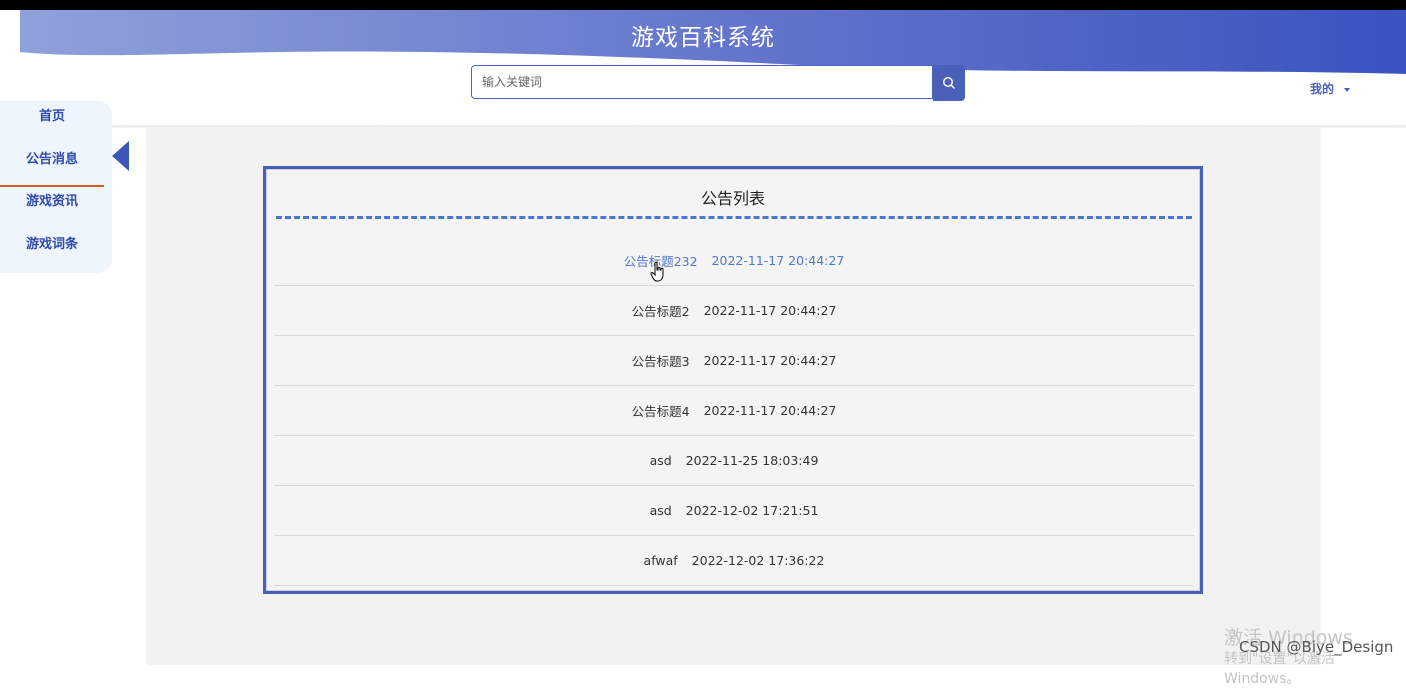 The image size is (1406, 688). Describe the element at coordinates (657, 271) in the screenshot. I see `hand-pointer-cursor-icon` at that location.